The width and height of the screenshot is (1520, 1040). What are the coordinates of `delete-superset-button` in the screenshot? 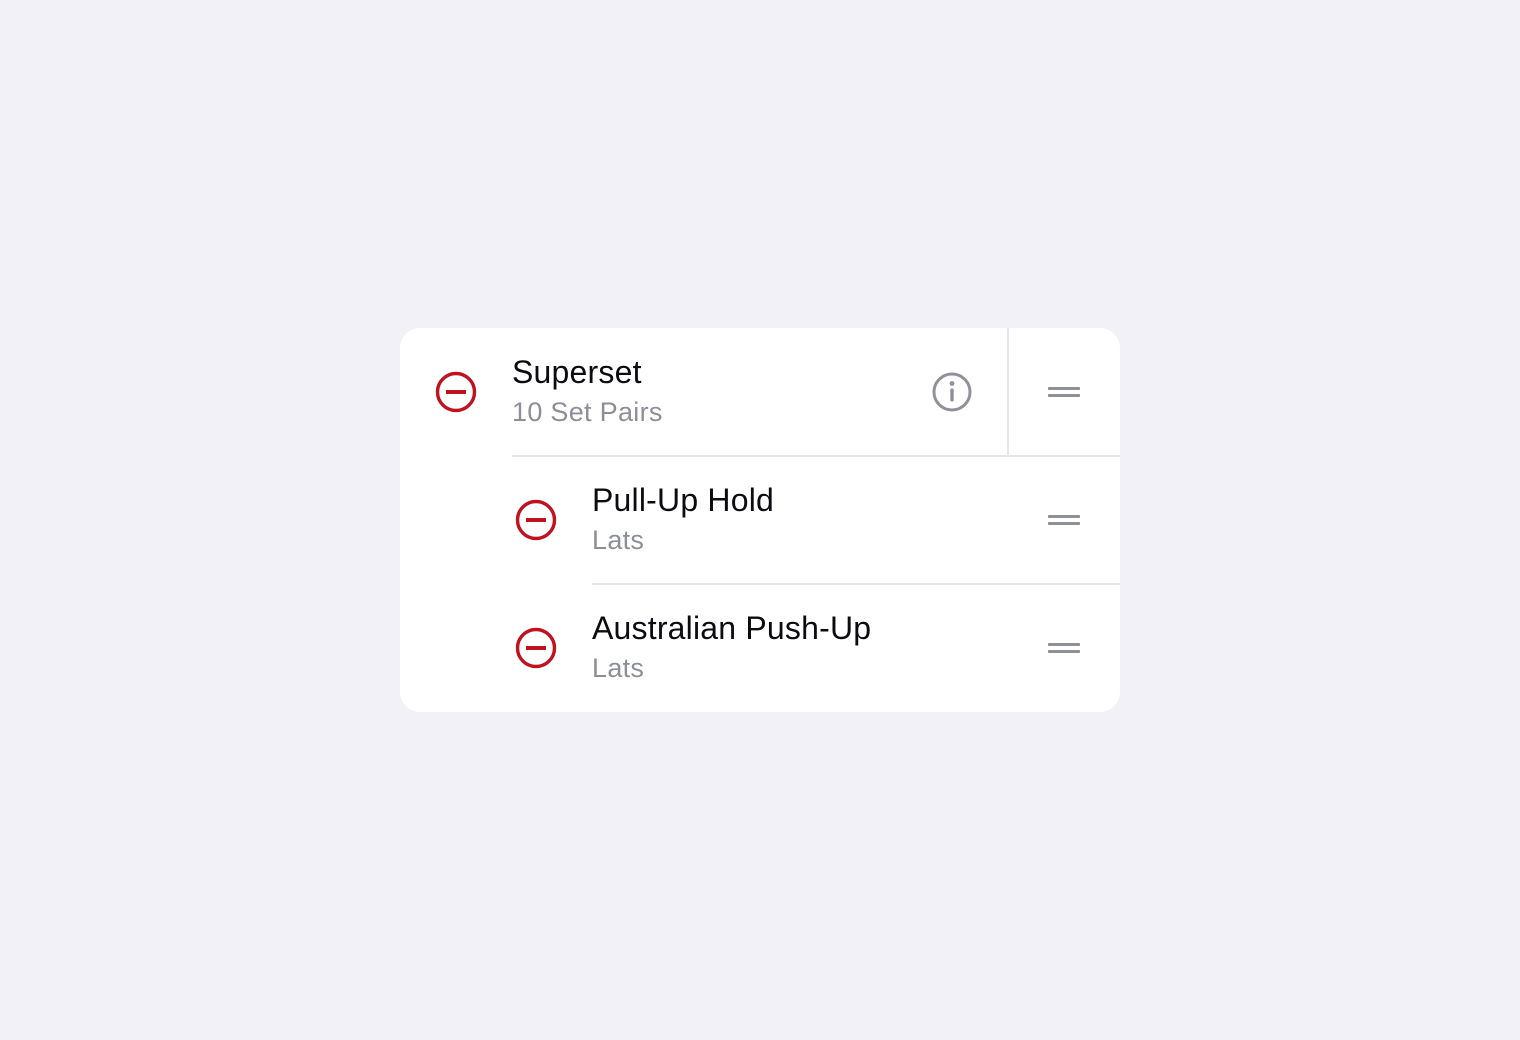 It's located at (456, 392).